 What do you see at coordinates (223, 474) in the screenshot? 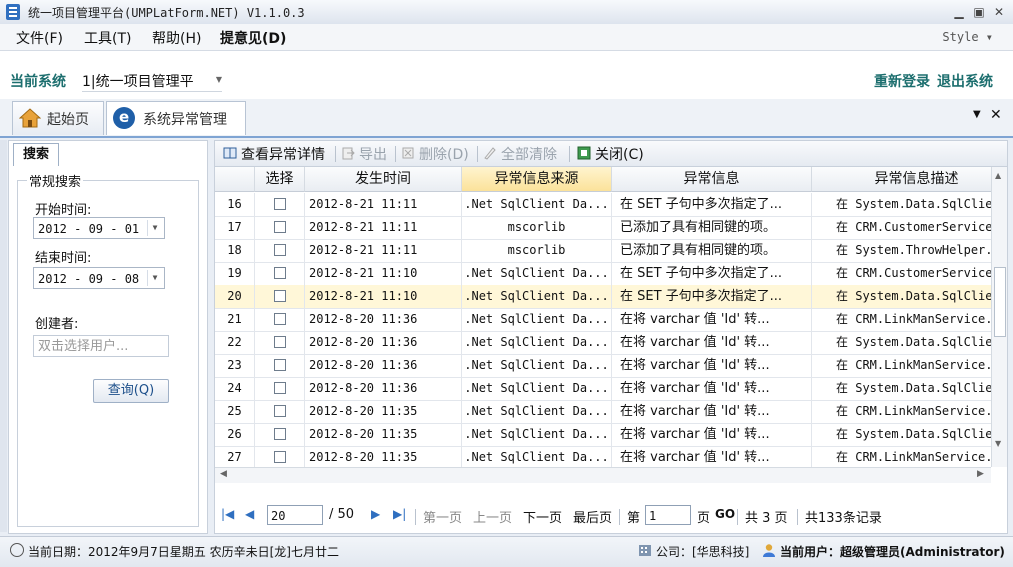
I see `scroll-left-icon: ◀` at bounding box center [223, 474].